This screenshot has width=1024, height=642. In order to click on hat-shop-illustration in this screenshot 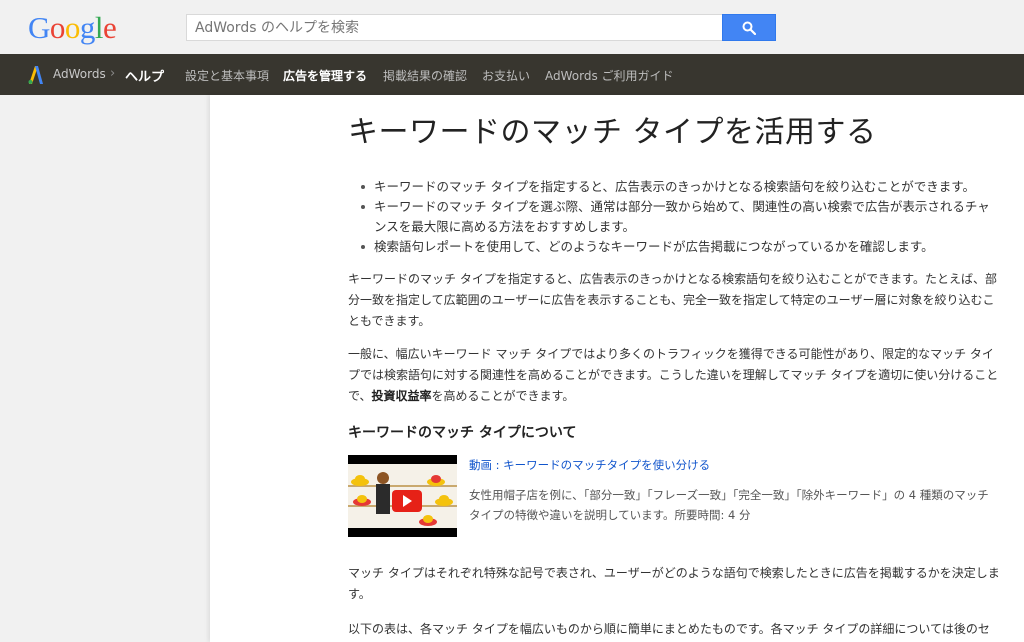, I will do `click(402, 496)`.